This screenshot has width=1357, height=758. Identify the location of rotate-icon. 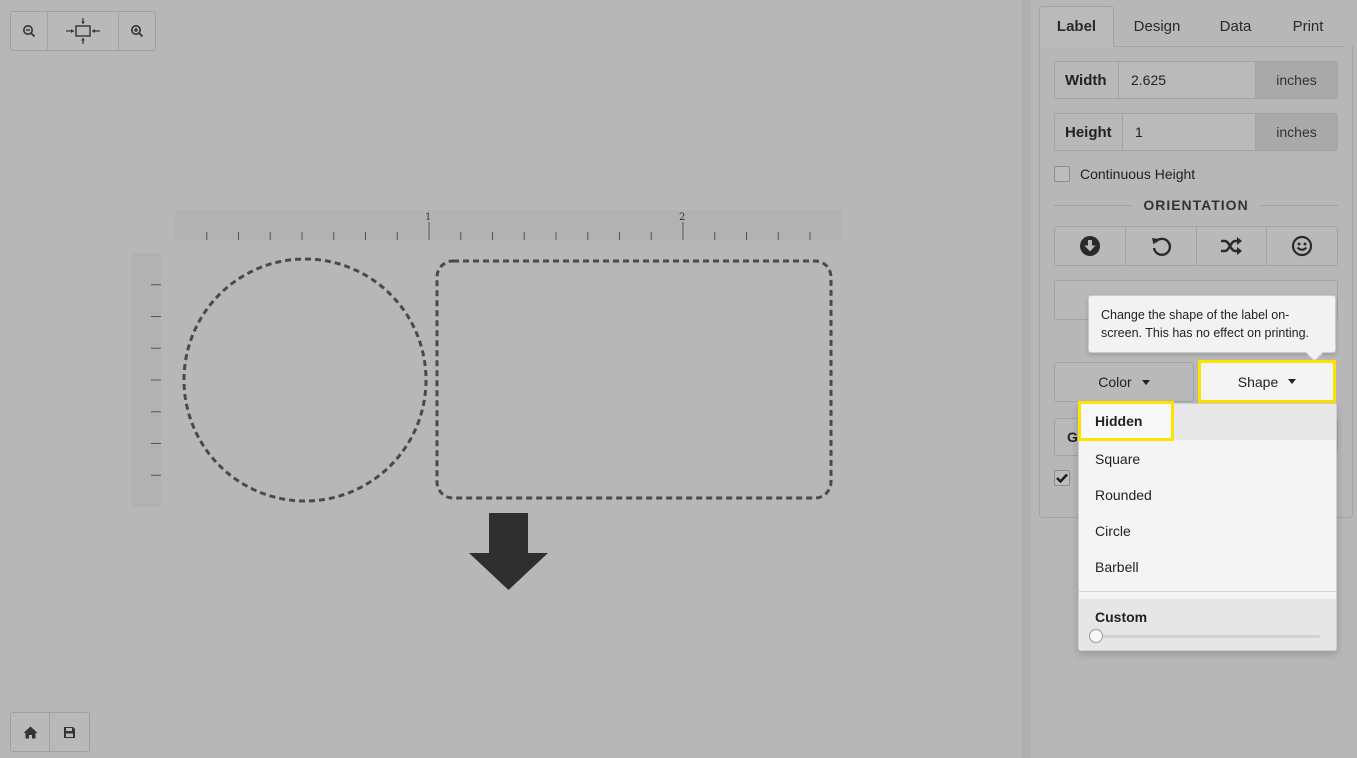
(1161, 246).